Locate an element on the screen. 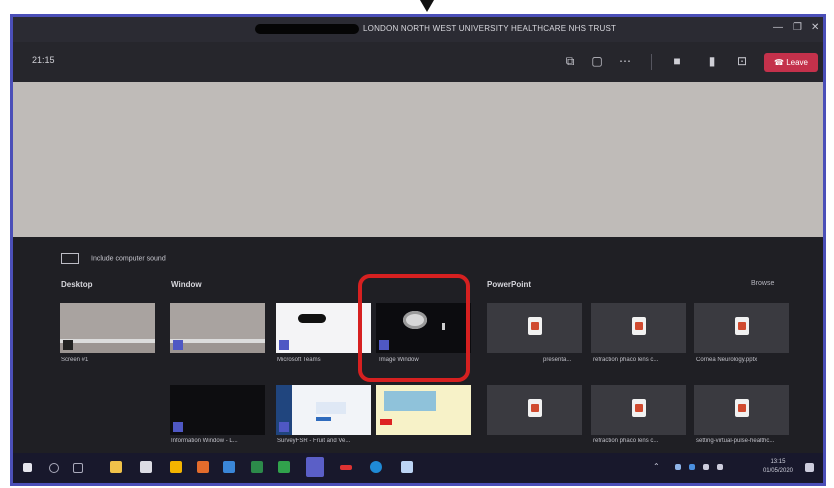 This screenshot has width=834, height=488. tray-chevron-icon: ⌃ is located at coordinates (659, 468).